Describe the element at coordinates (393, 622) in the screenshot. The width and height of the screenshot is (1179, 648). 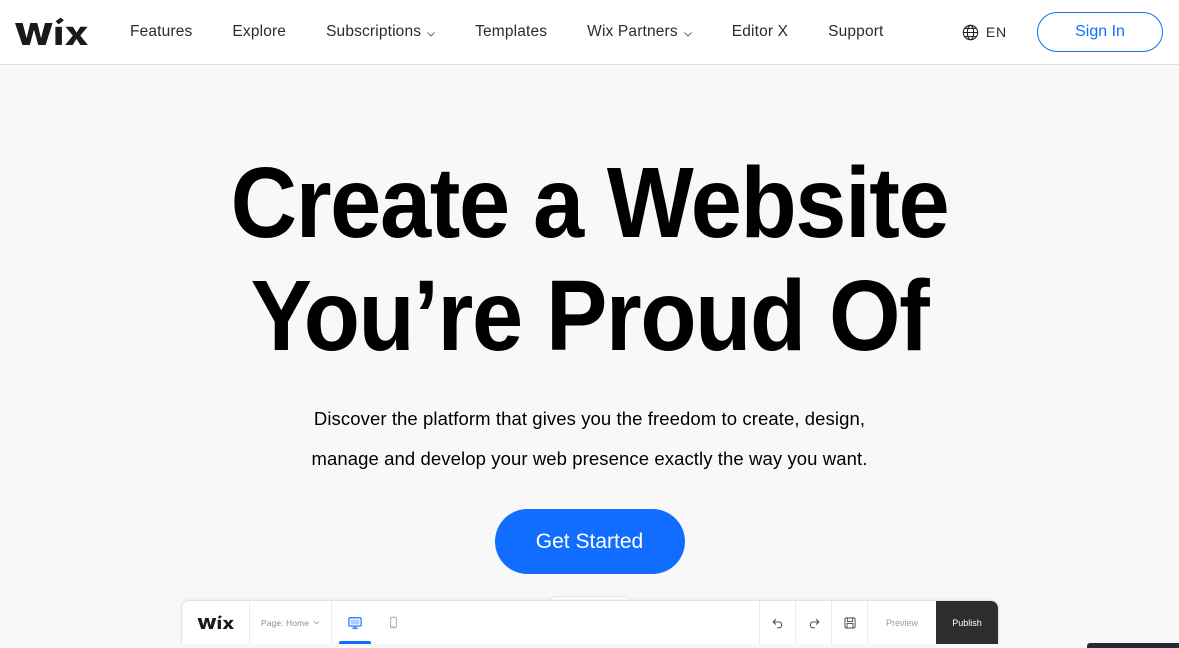
I see `mobile-view-icon` at that location.